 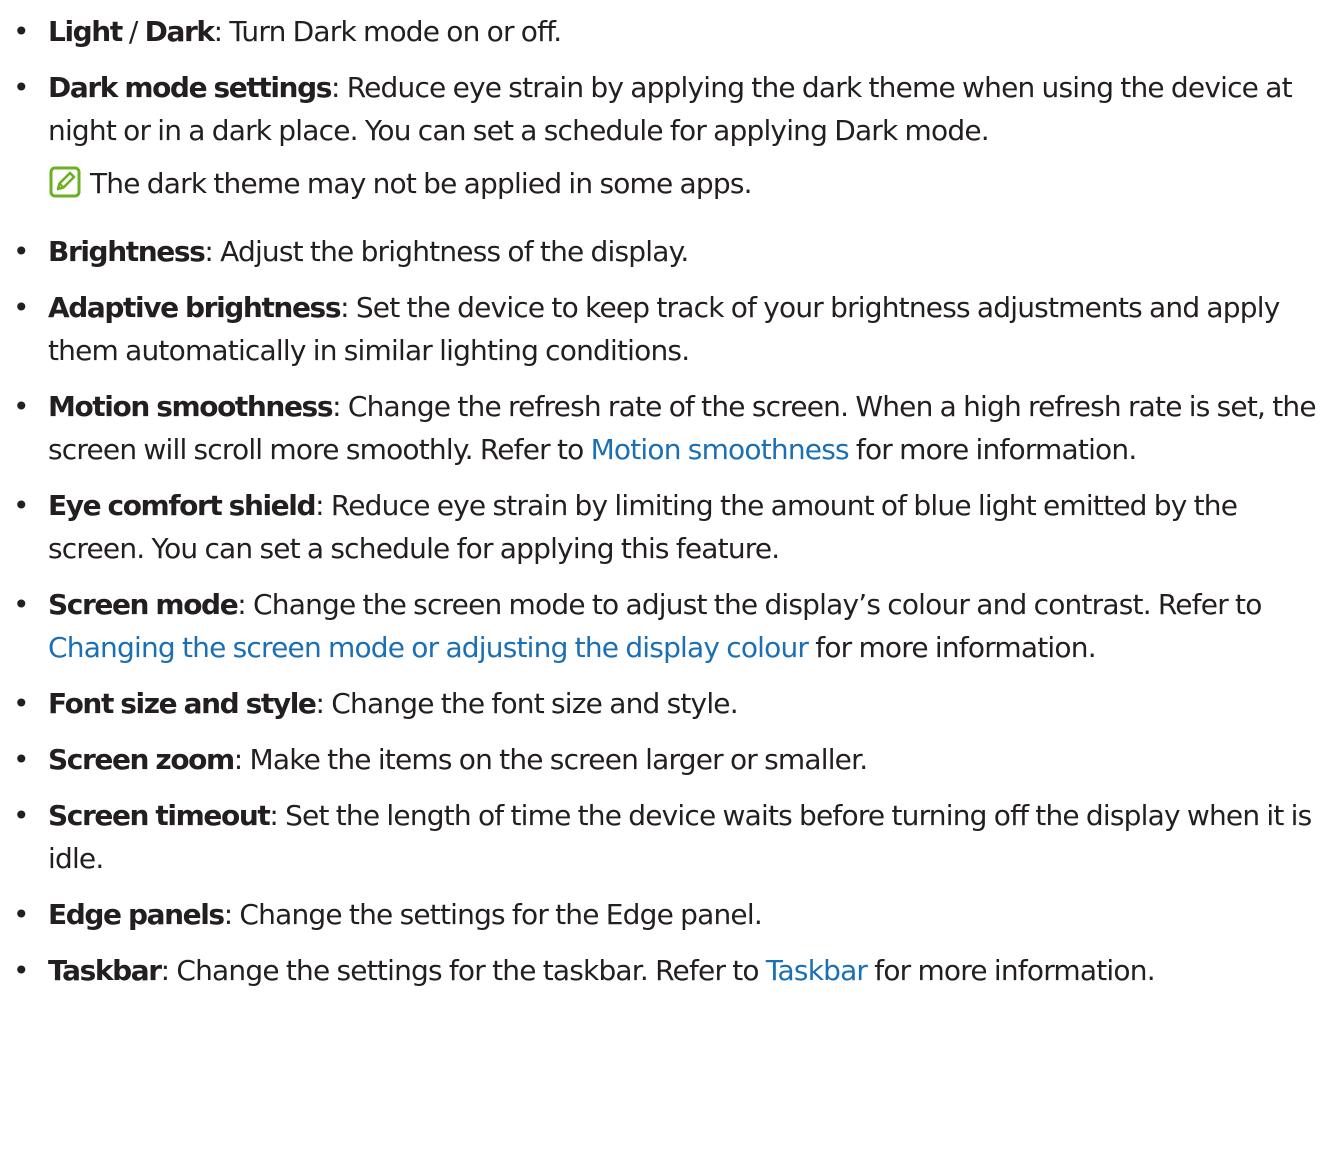 What do you see at coordinates (65, 182) in the screenshot?
I see `note-pencil-icon` at bounding box center [65, 182].